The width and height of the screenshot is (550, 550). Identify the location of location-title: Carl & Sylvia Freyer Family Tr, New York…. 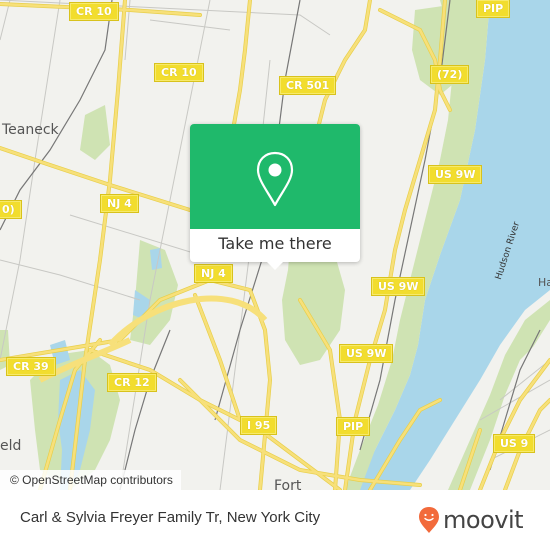
(170, 517).